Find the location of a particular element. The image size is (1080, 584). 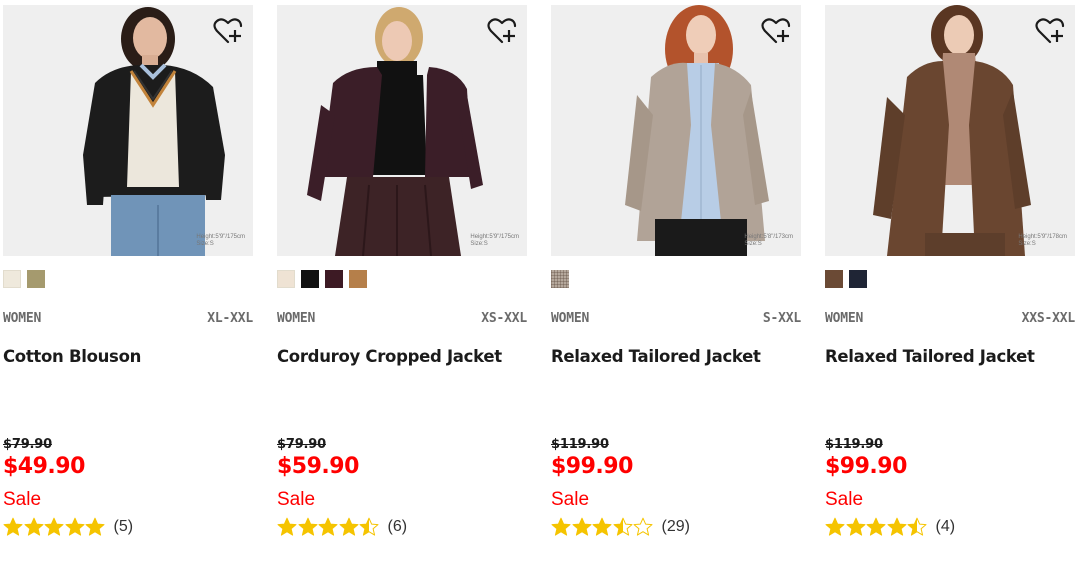

product-name: Cotton Blouson is located at coordinates (128, 356).